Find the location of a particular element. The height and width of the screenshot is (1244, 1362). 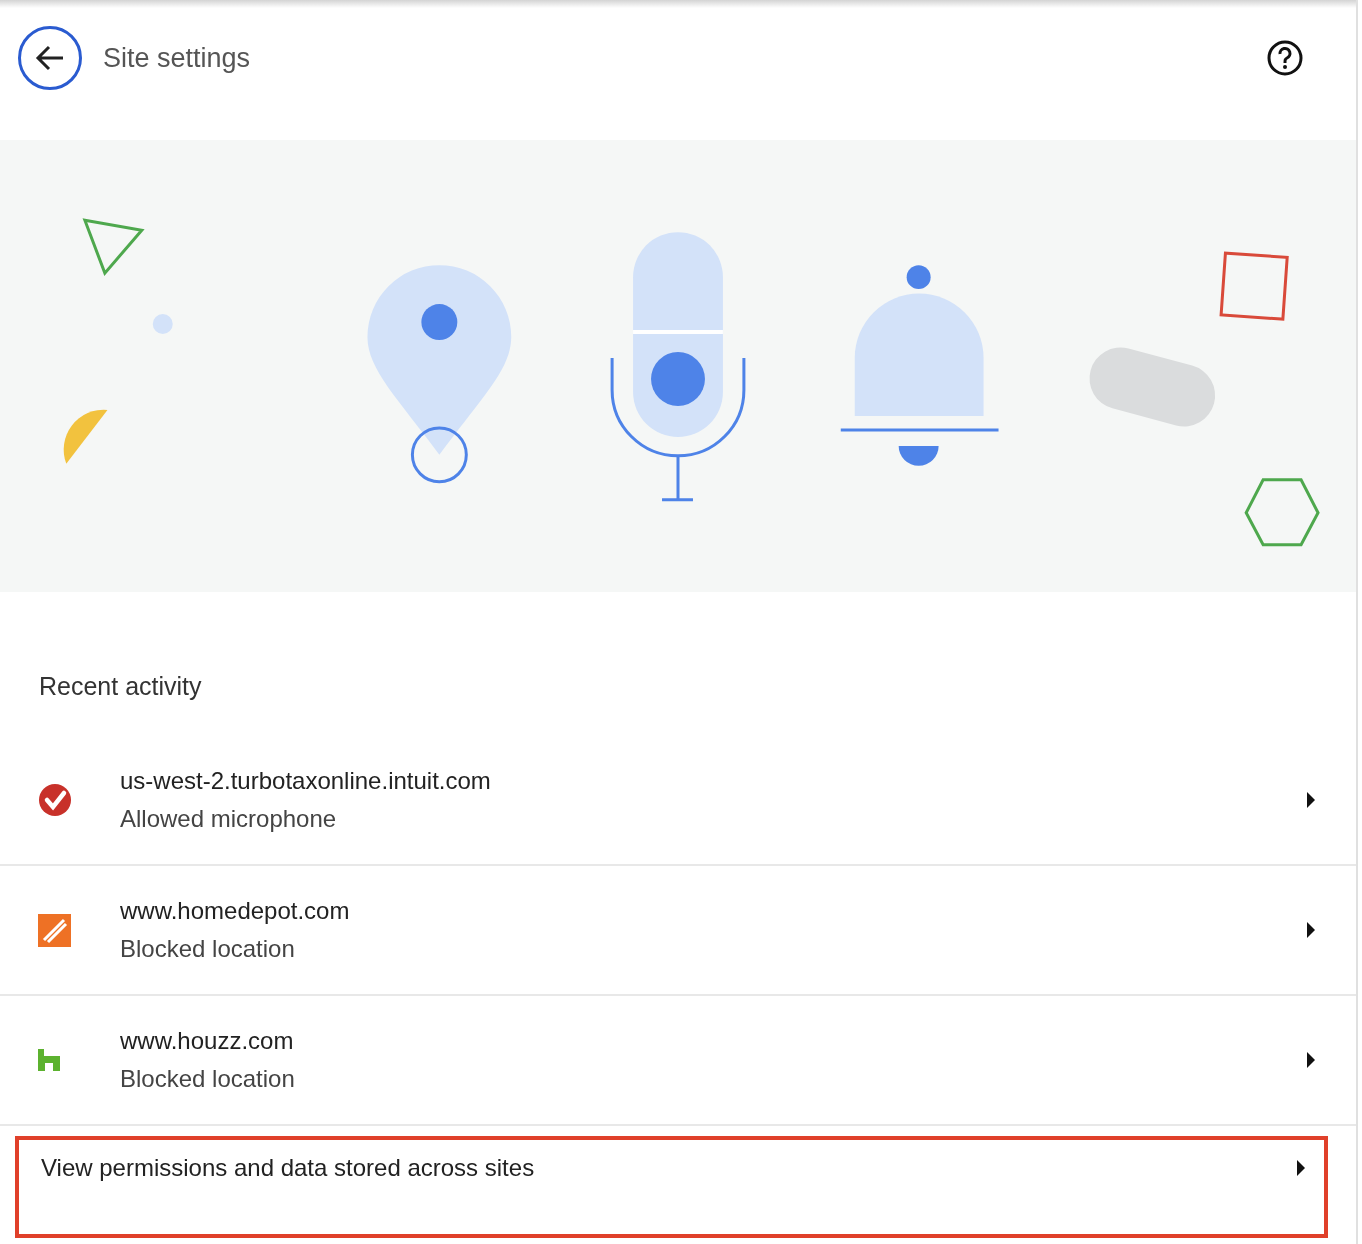

site-row: www.homedepot.com Blocked location is located at coordinates (678, 931).